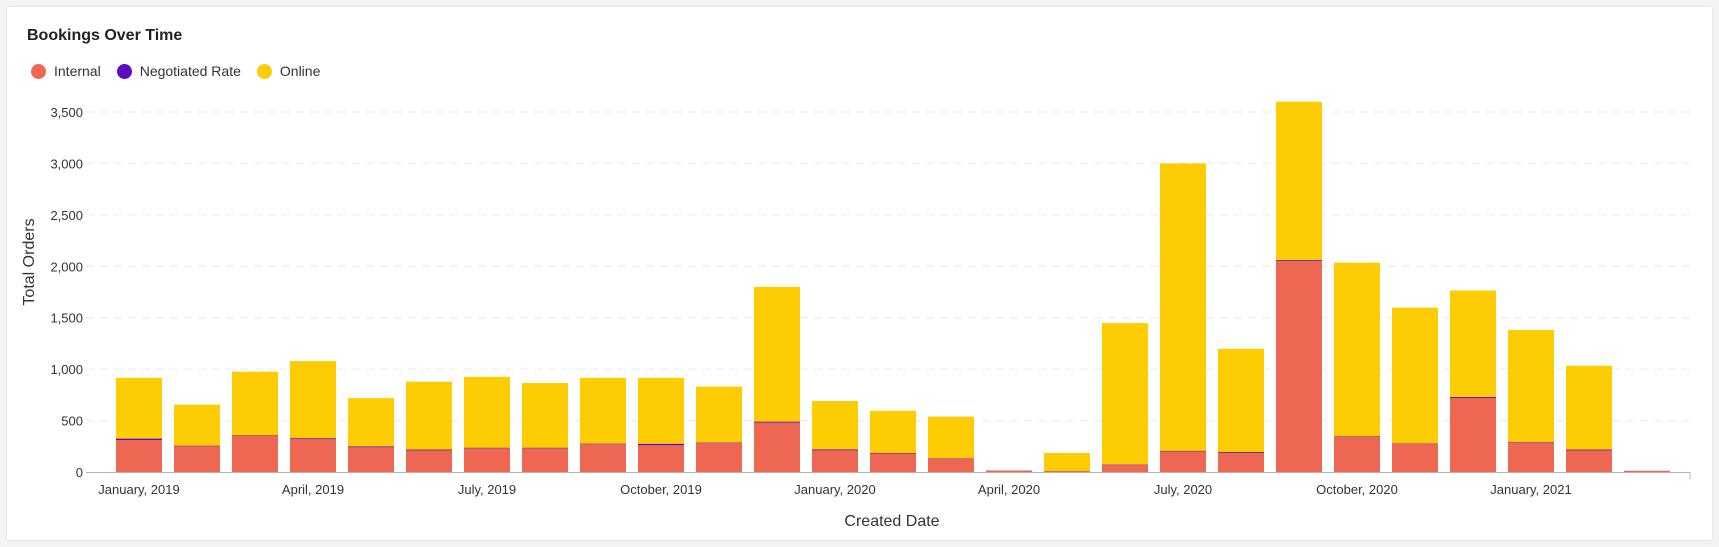 The width and height of the screenshot is (1719, 547). What do you see at coordinates (487, 489) in the screenshot?
I see `x-tick-label: July, 2019` at bounding box center [487, 489].